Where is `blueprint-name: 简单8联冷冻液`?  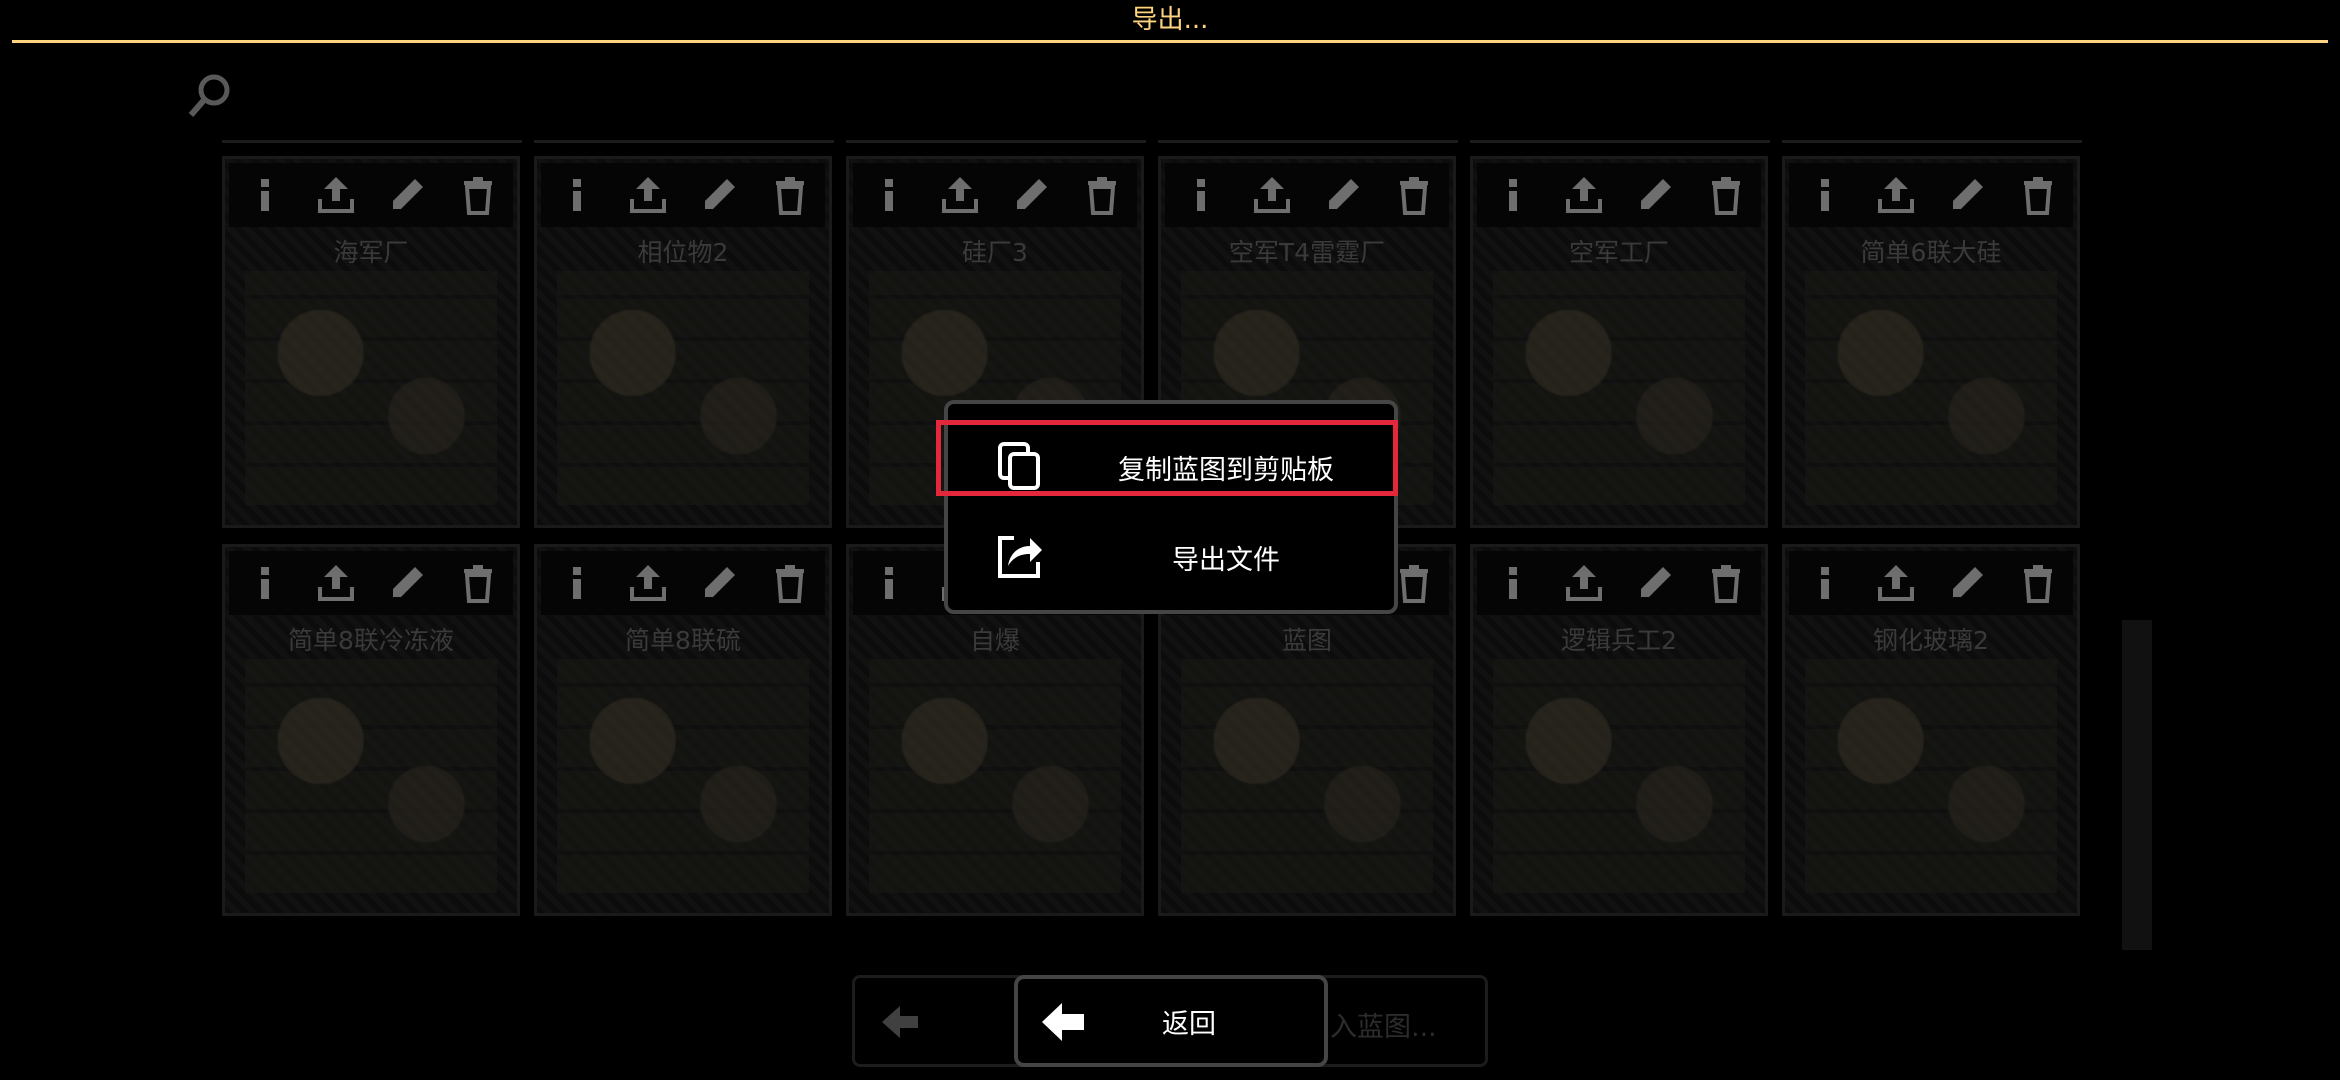
blueprint-name: 简单8联冷冻液 is located at coordinates (371, 640).